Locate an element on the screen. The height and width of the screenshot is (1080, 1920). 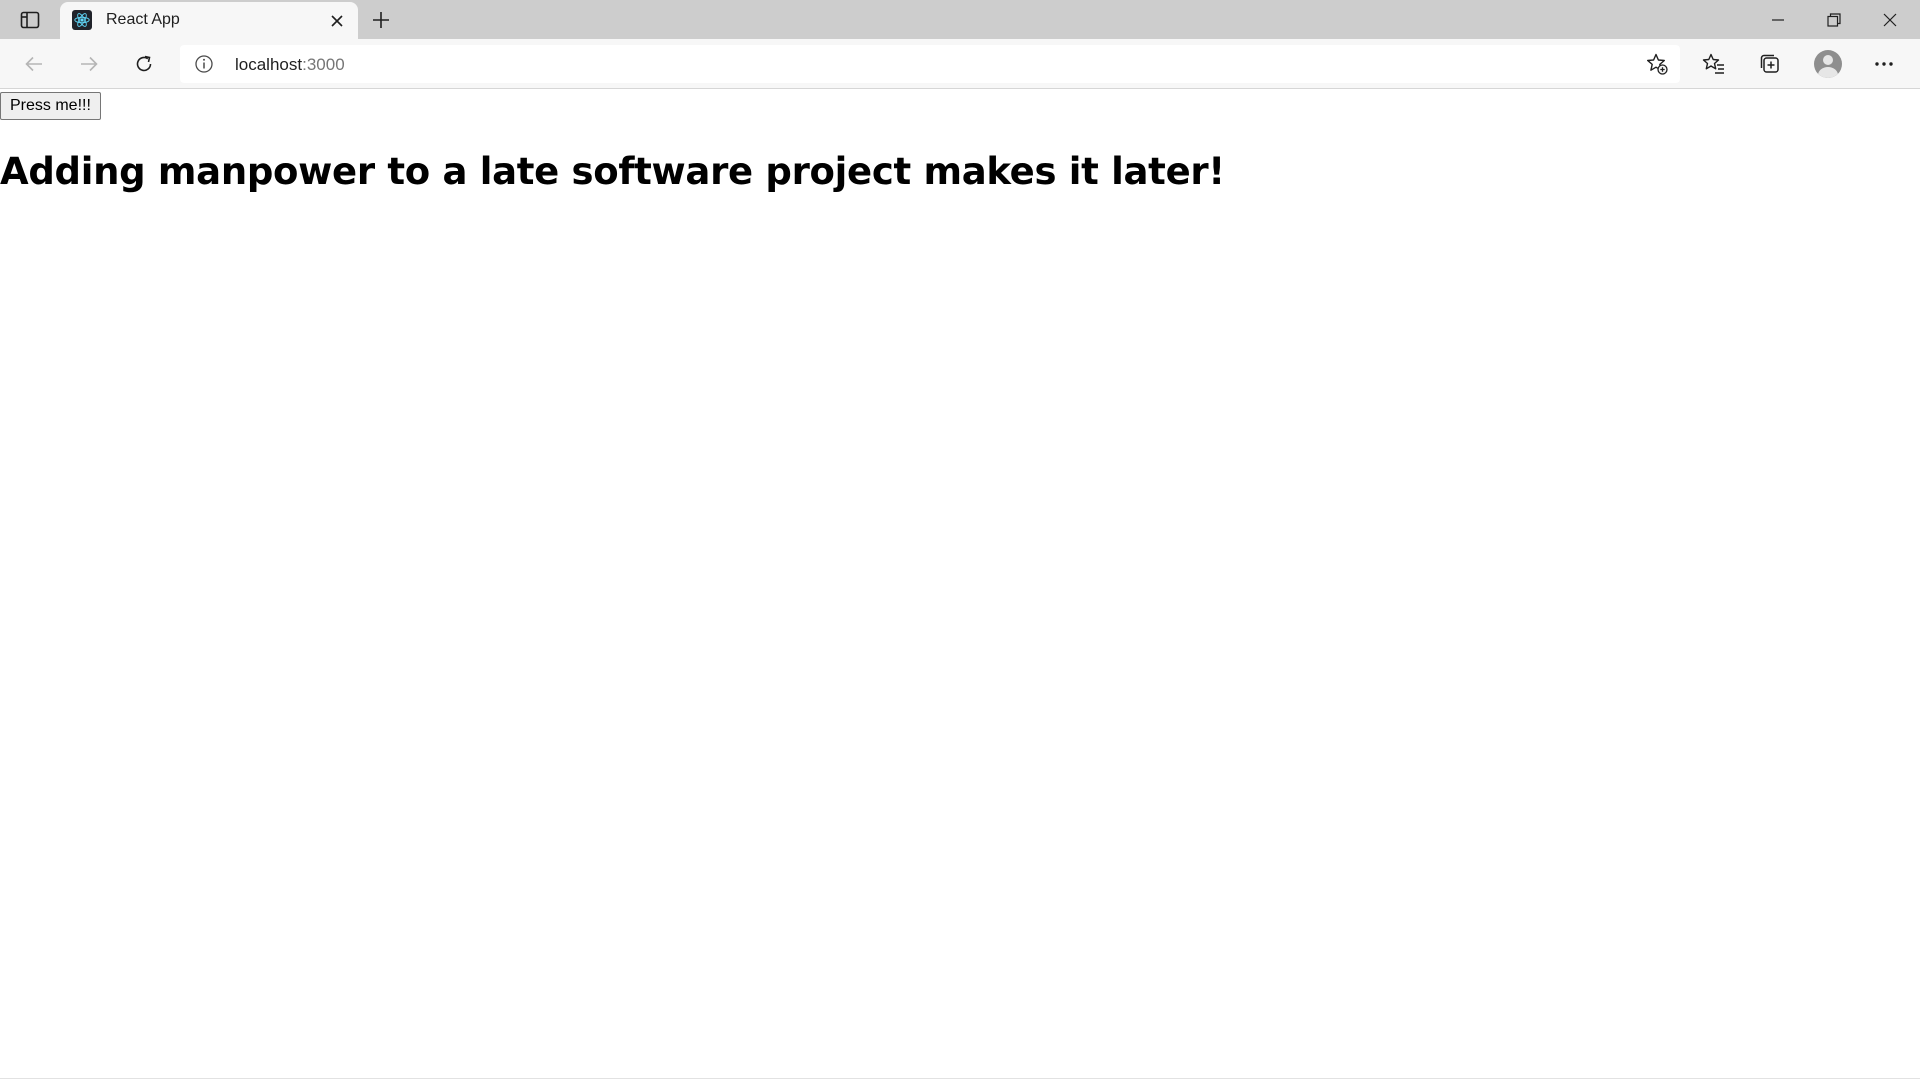
window-close-button is located at coordinates (1890, 19).